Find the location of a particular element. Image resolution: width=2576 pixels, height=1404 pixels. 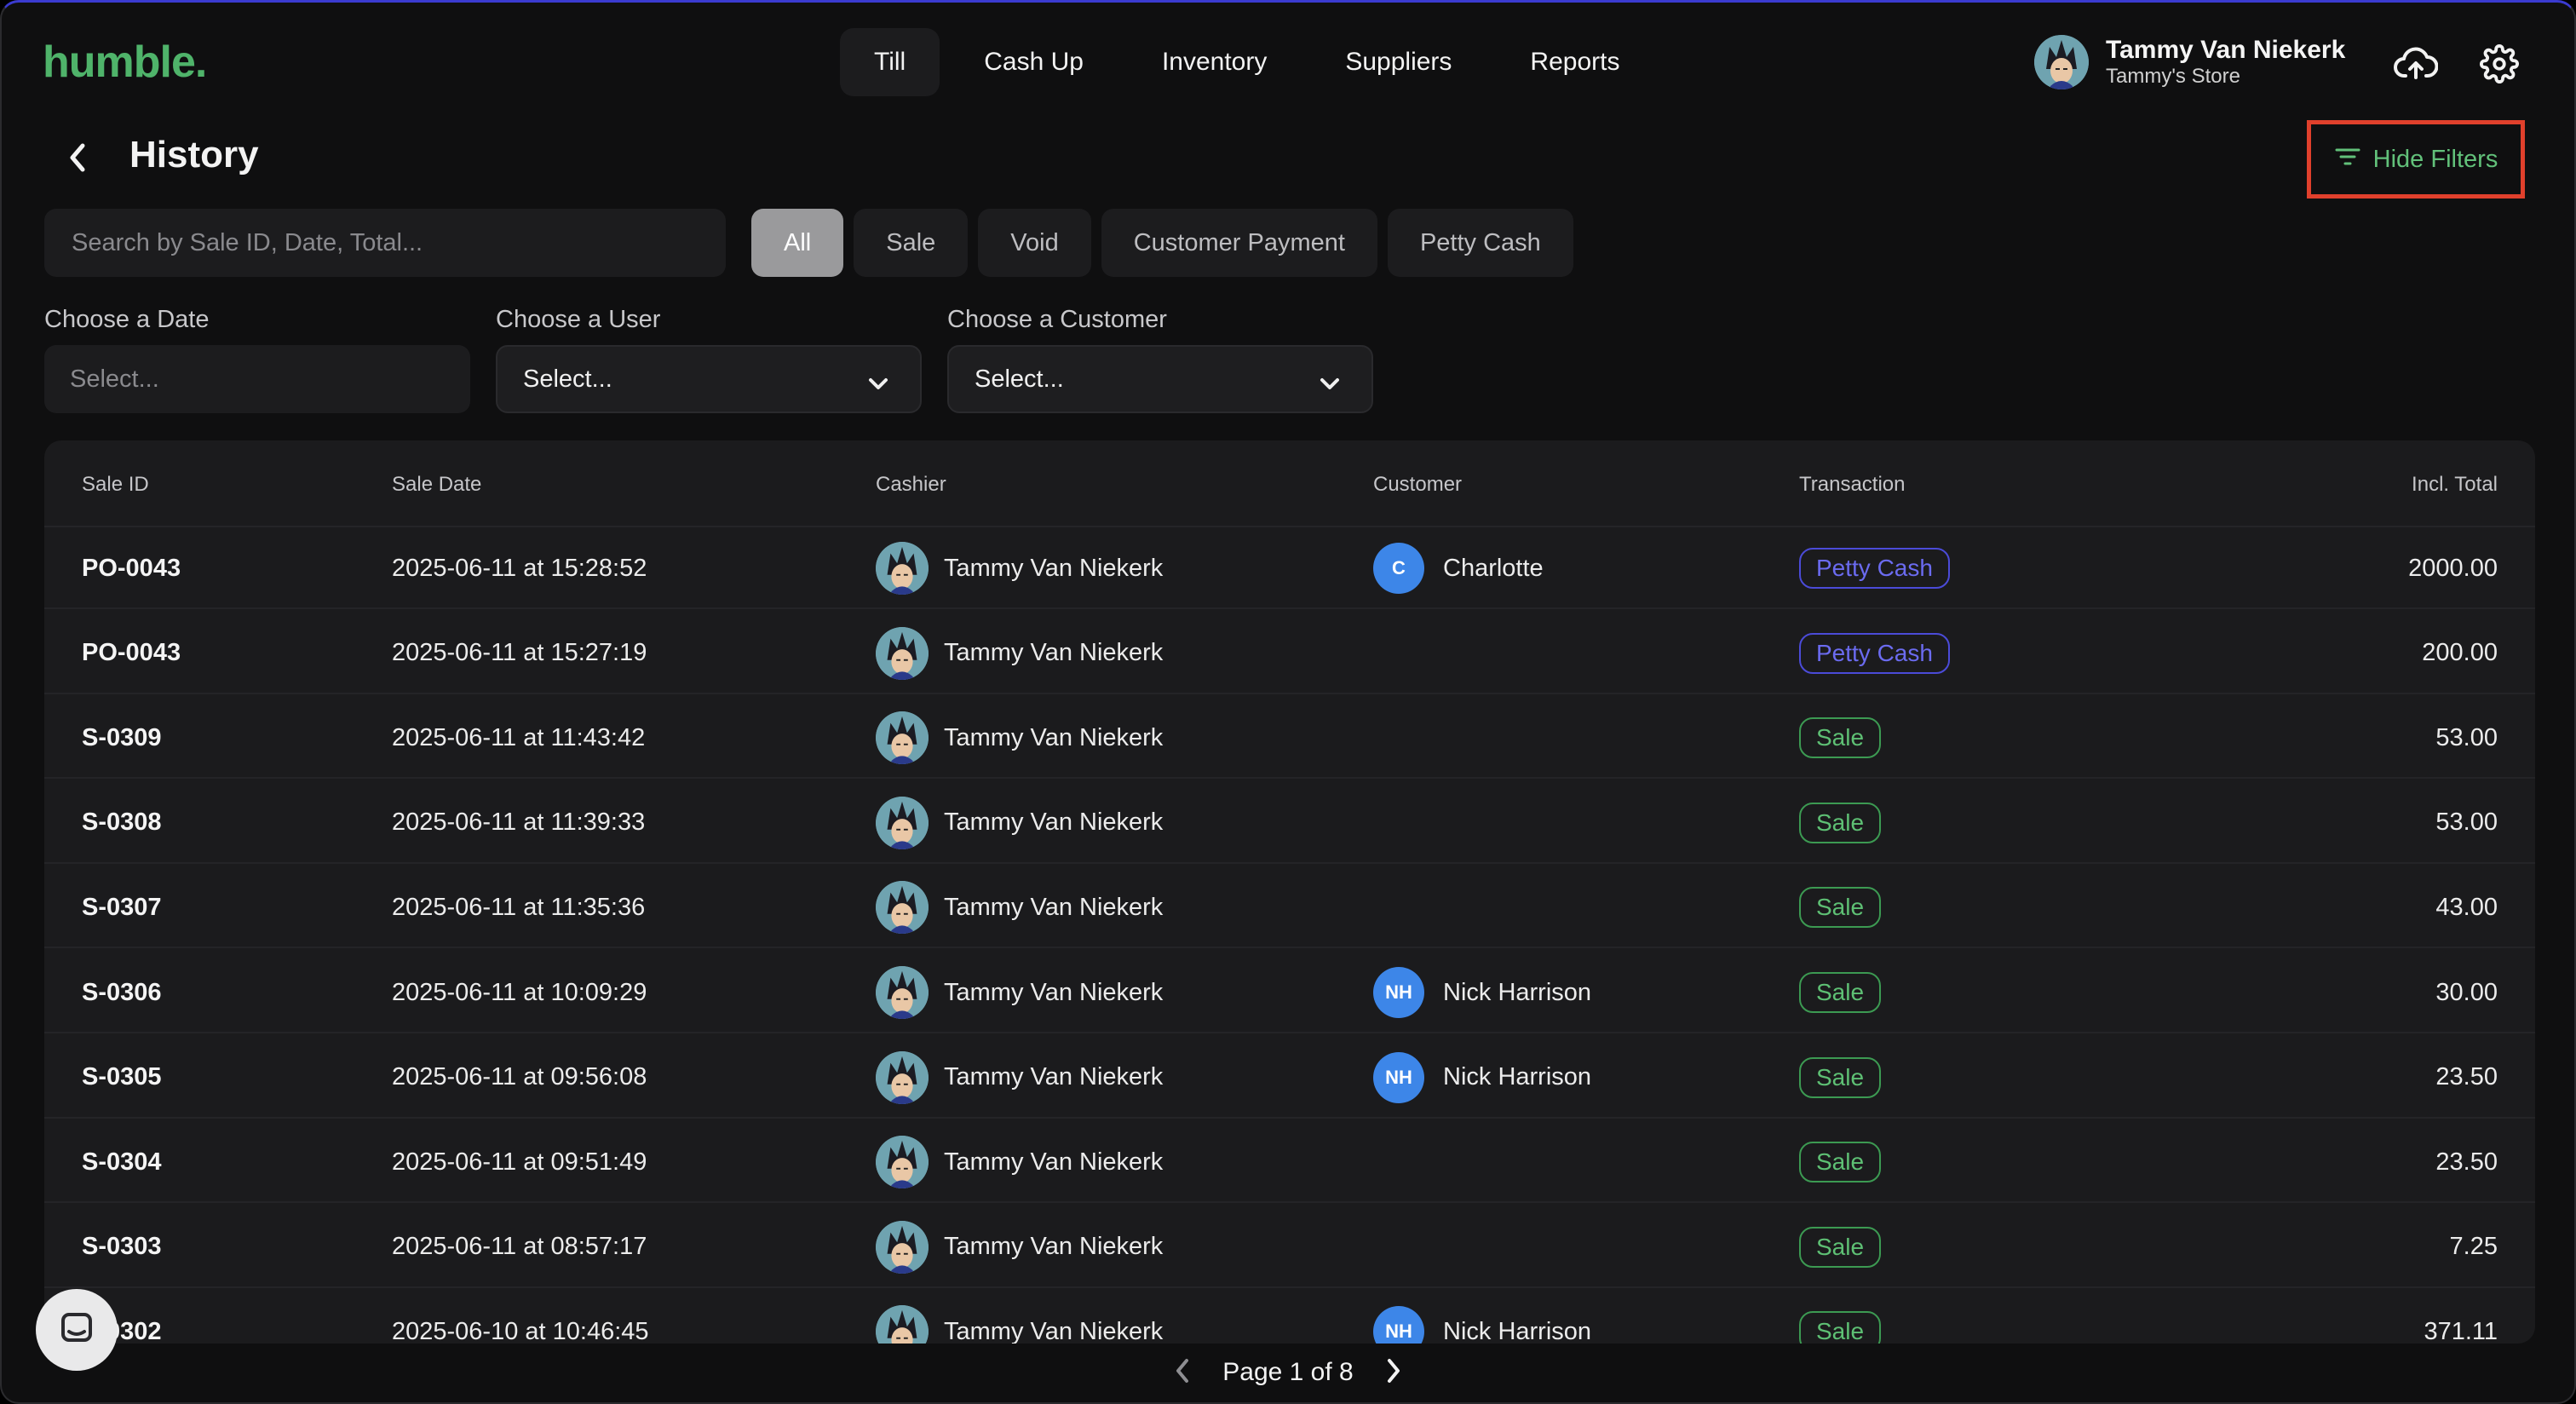

incl-total: 2000.00 is located at coordinates (2453, 568).